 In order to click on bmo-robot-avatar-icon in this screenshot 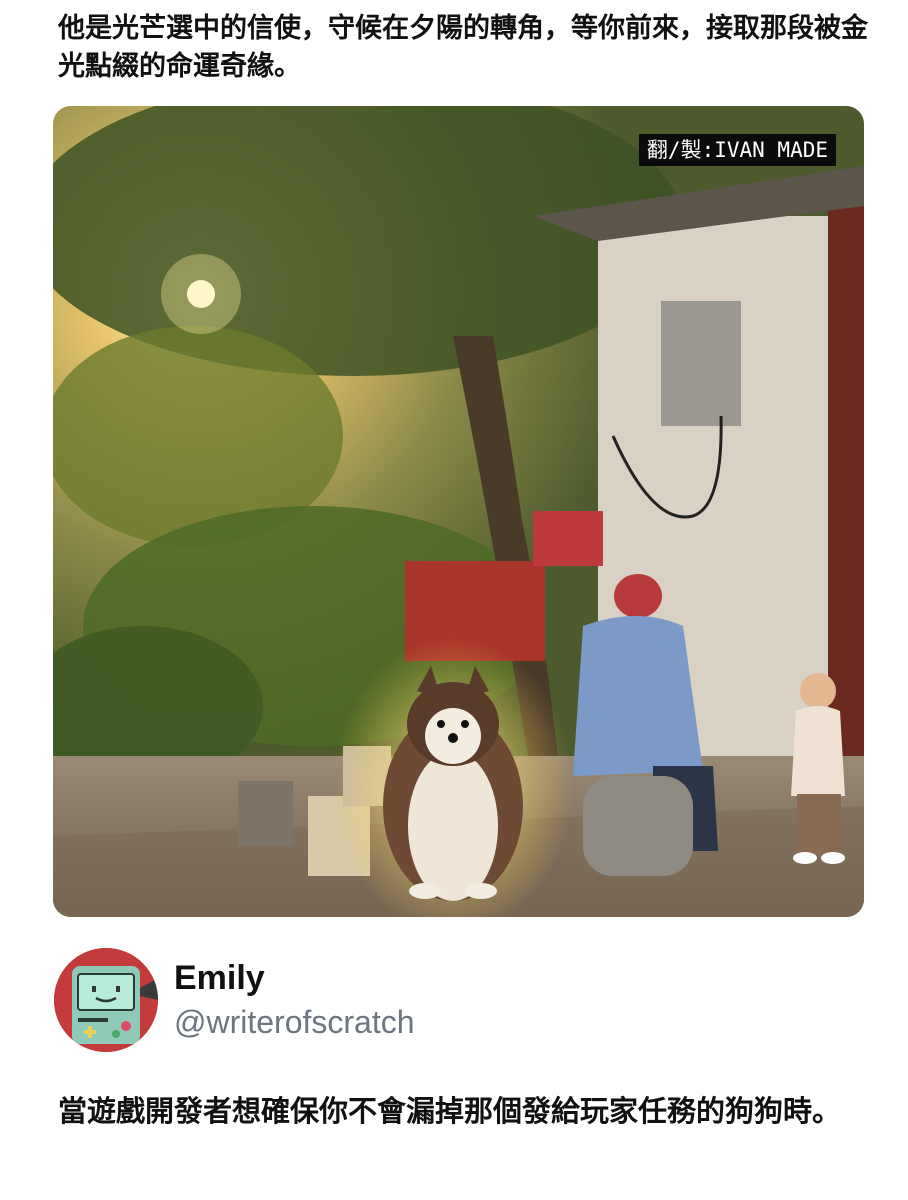, I will do `click(106, 1000)`.